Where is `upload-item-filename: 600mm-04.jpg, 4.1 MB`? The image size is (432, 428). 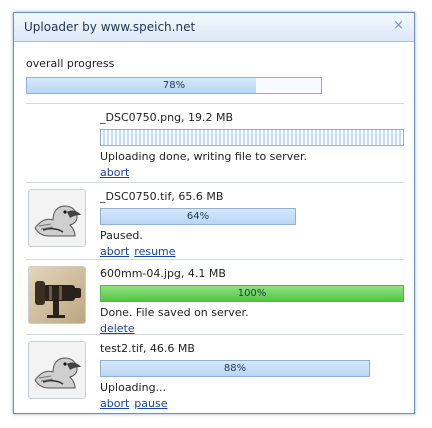 upload-item-filename: 600mm-04.jpg, 4.1 MB is located at coordinates (163, 273).